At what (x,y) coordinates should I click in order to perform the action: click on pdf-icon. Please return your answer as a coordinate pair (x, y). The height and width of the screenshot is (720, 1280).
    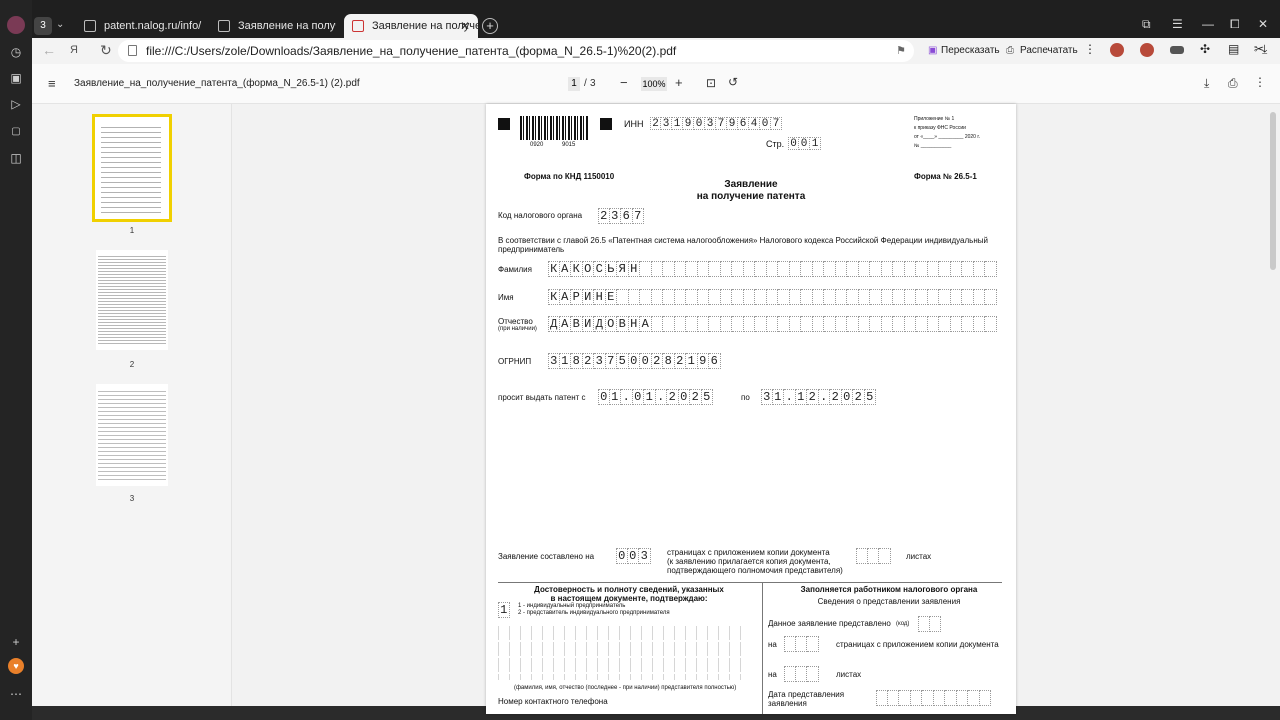
    Looking at the image, I should click on (358, 26).